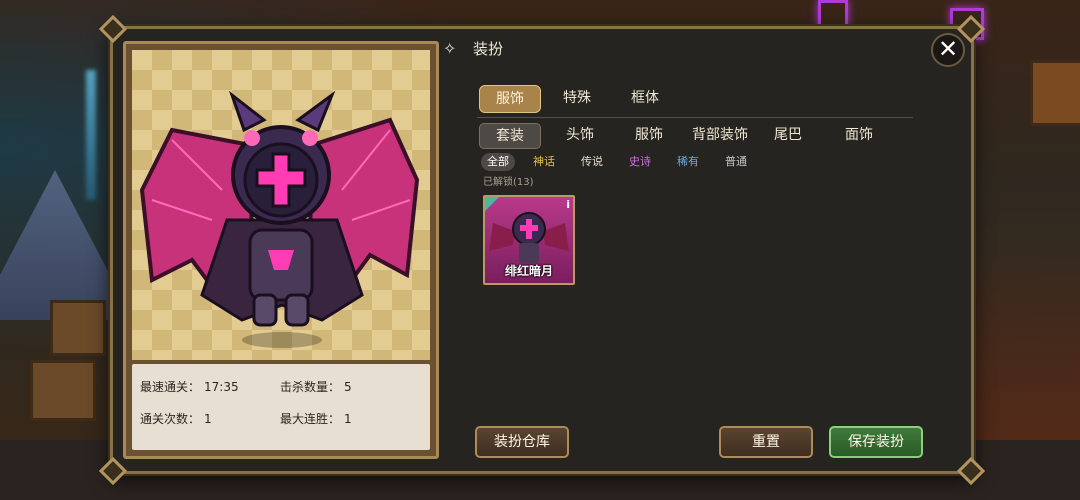  Describe the element at coordinates (508, 182) in the screenshot. I see `unlocked-count: 已解锁(13)` at that location.